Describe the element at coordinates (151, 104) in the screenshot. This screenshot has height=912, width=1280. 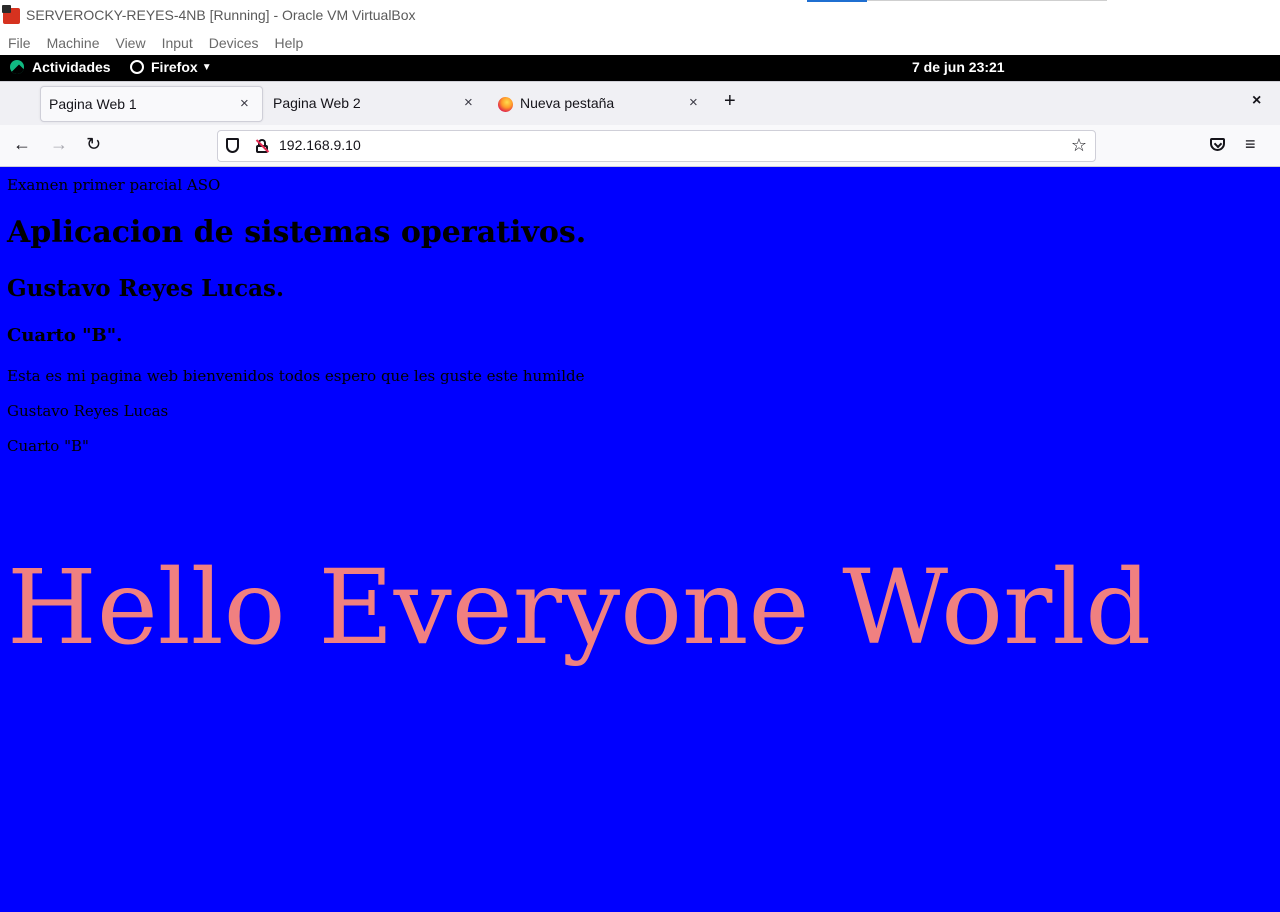
I see `tab-pagina-web-1: Pagina Web 1 ×` at that location.